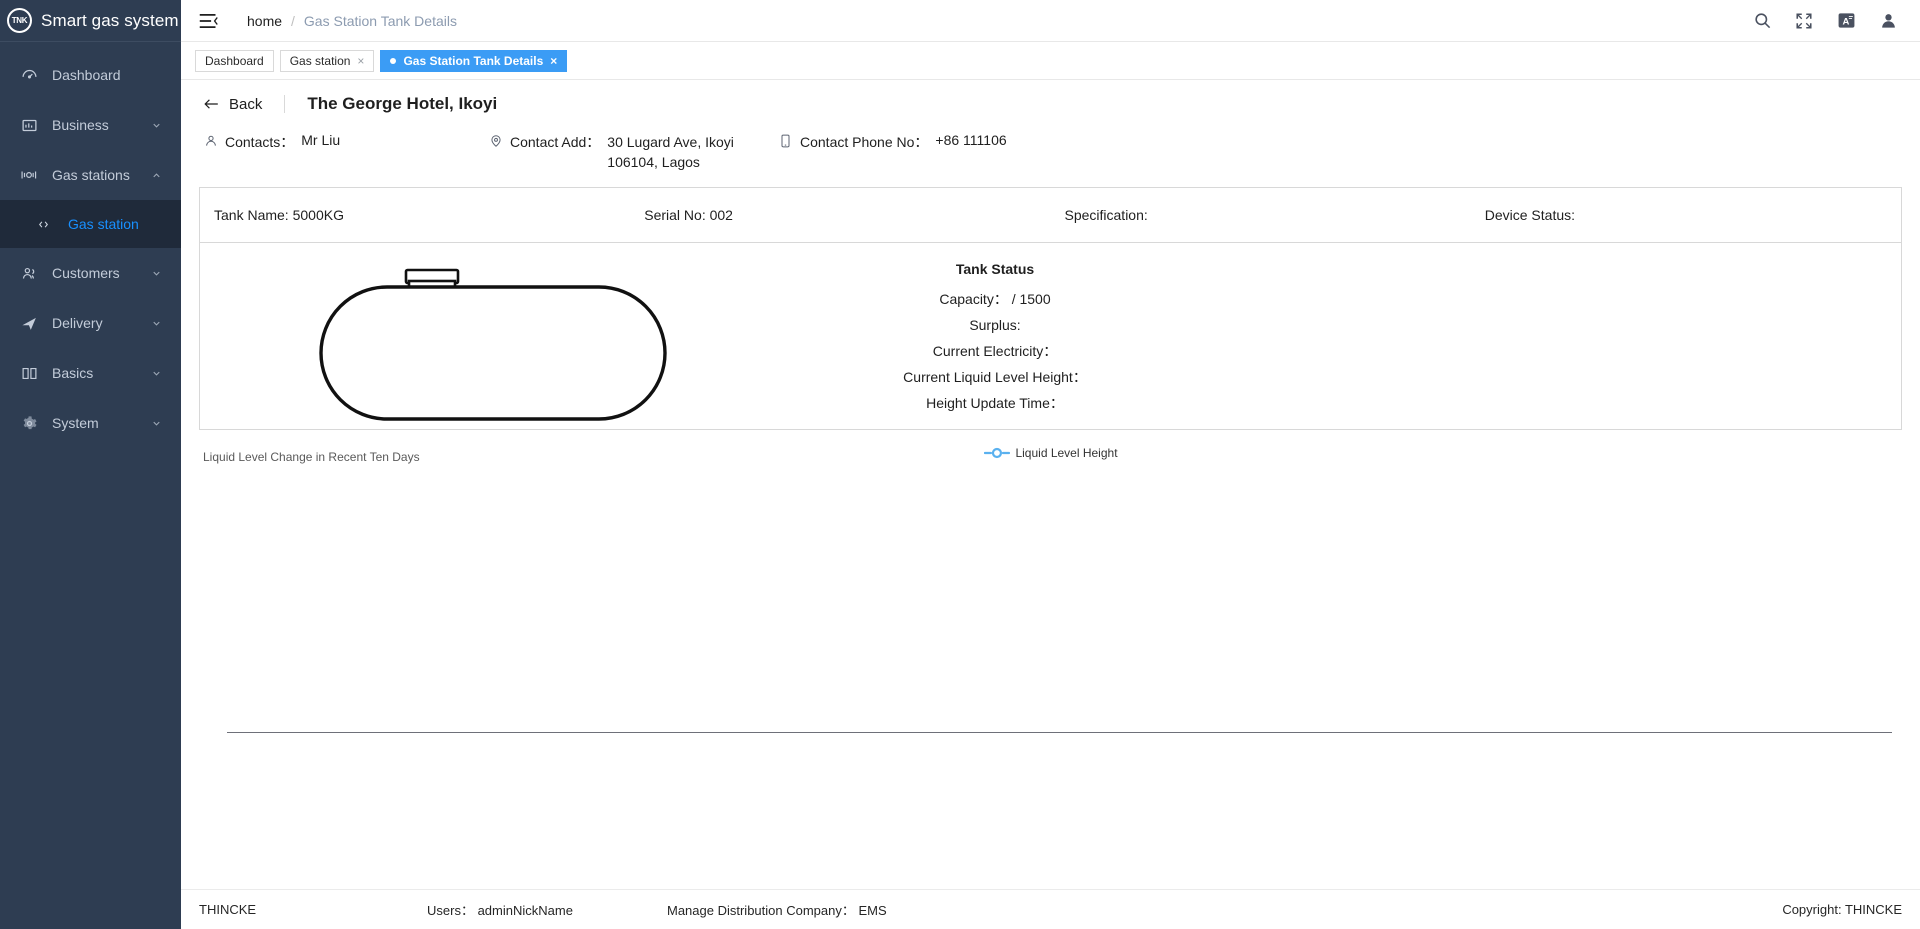 The width and height of the screenshot is (1920, 929). What do you see at coordinates (1762, 21) in the screenshot?
I see `search-icon` at bounding box center [1762, 21].